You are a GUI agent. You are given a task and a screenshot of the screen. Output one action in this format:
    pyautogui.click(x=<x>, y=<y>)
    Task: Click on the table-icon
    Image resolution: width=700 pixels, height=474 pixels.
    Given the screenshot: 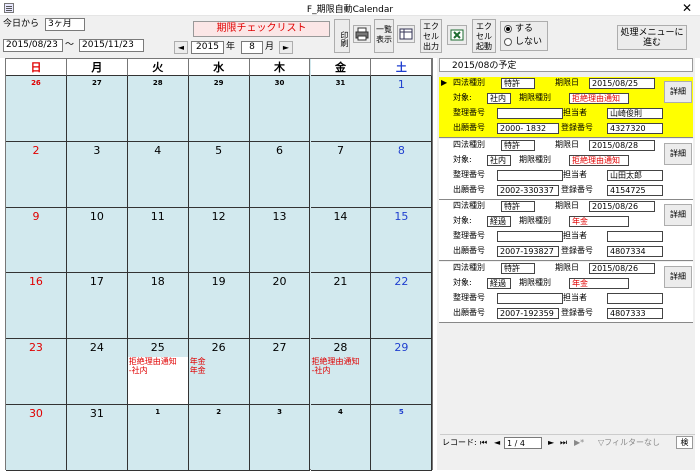 What is the action you would take?
    pyautogui.click(x=406, y=34)
    